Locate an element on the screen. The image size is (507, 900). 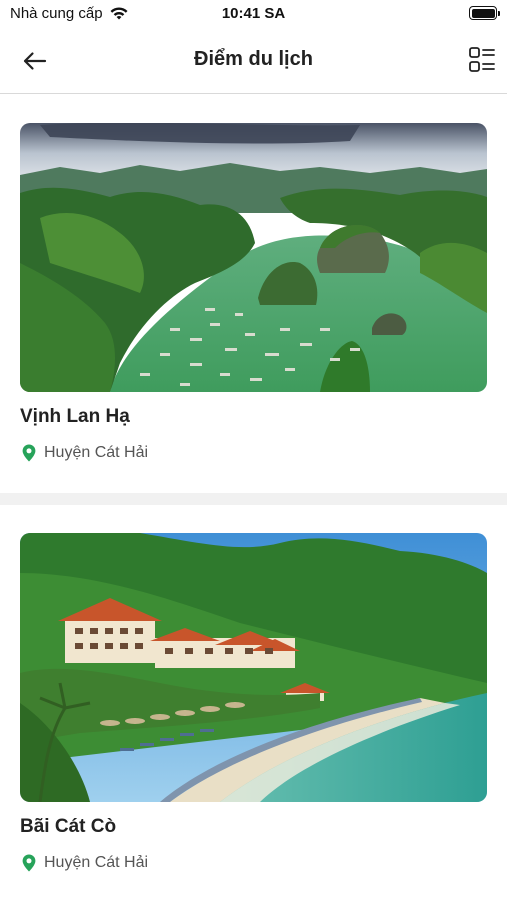
list-grid-icon is located at coordinates (482, 59).